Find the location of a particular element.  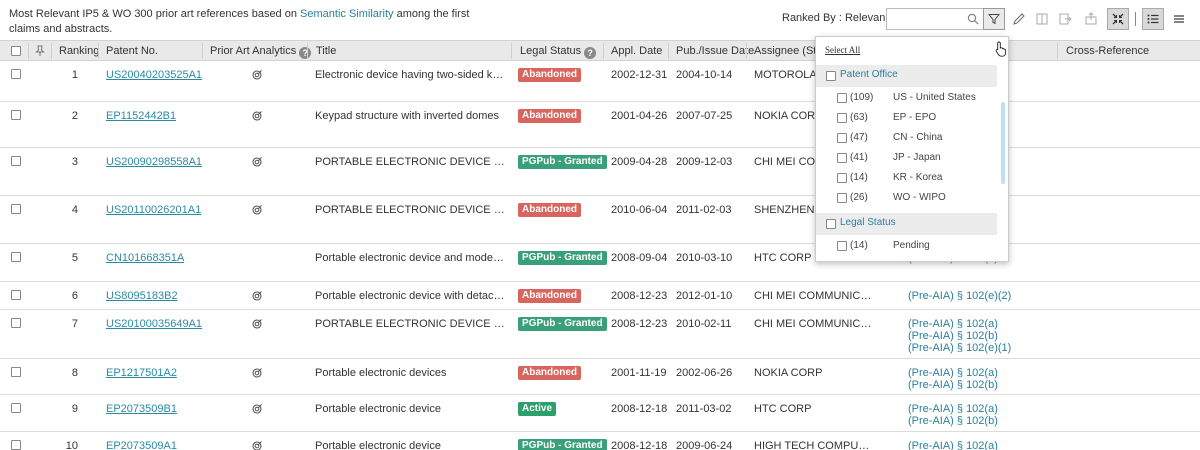

title-text: Portable electronic devices is located at coordinates (410, 373).